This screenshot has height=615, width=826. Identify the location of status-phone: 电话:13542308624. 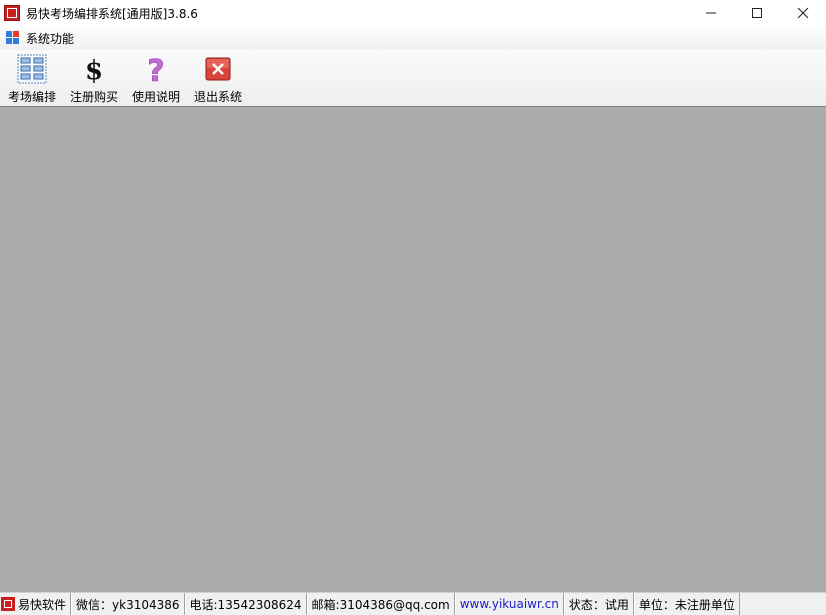
(245, 604).